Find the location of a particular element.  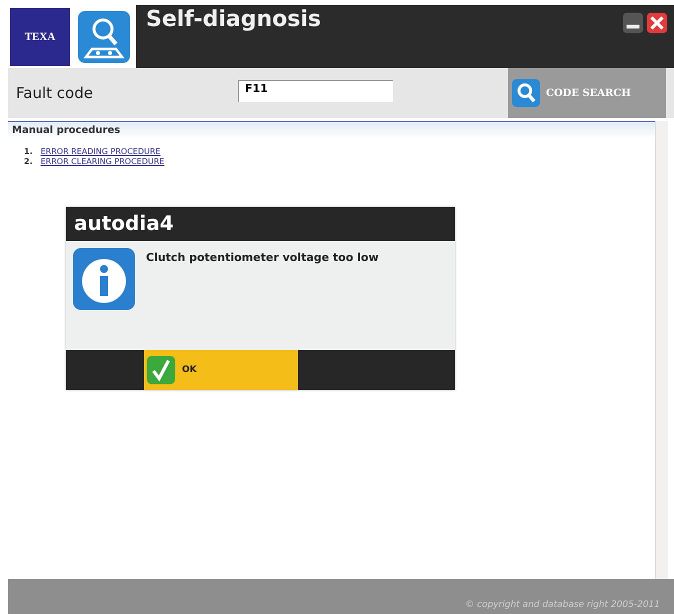

copyright-text: © copyright and database right 2005-2011 is located at coordinates (562, 605).